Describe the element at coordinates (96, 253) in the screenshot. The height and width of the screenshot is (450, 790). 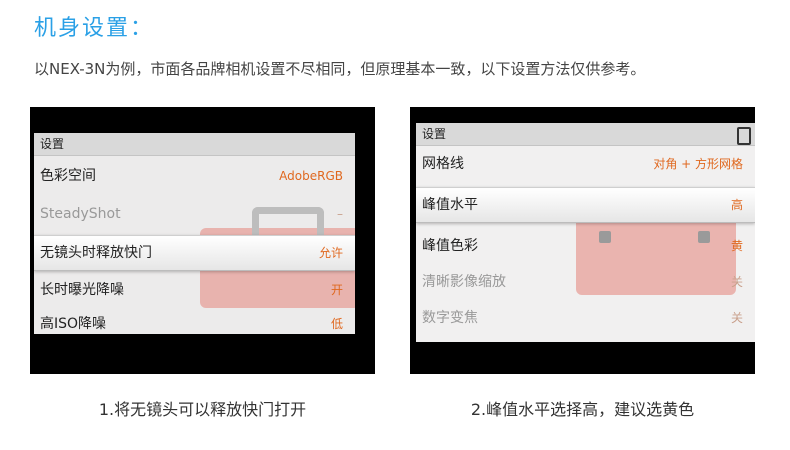
I see `setting-label: 无镜头时释放快门` at that location.